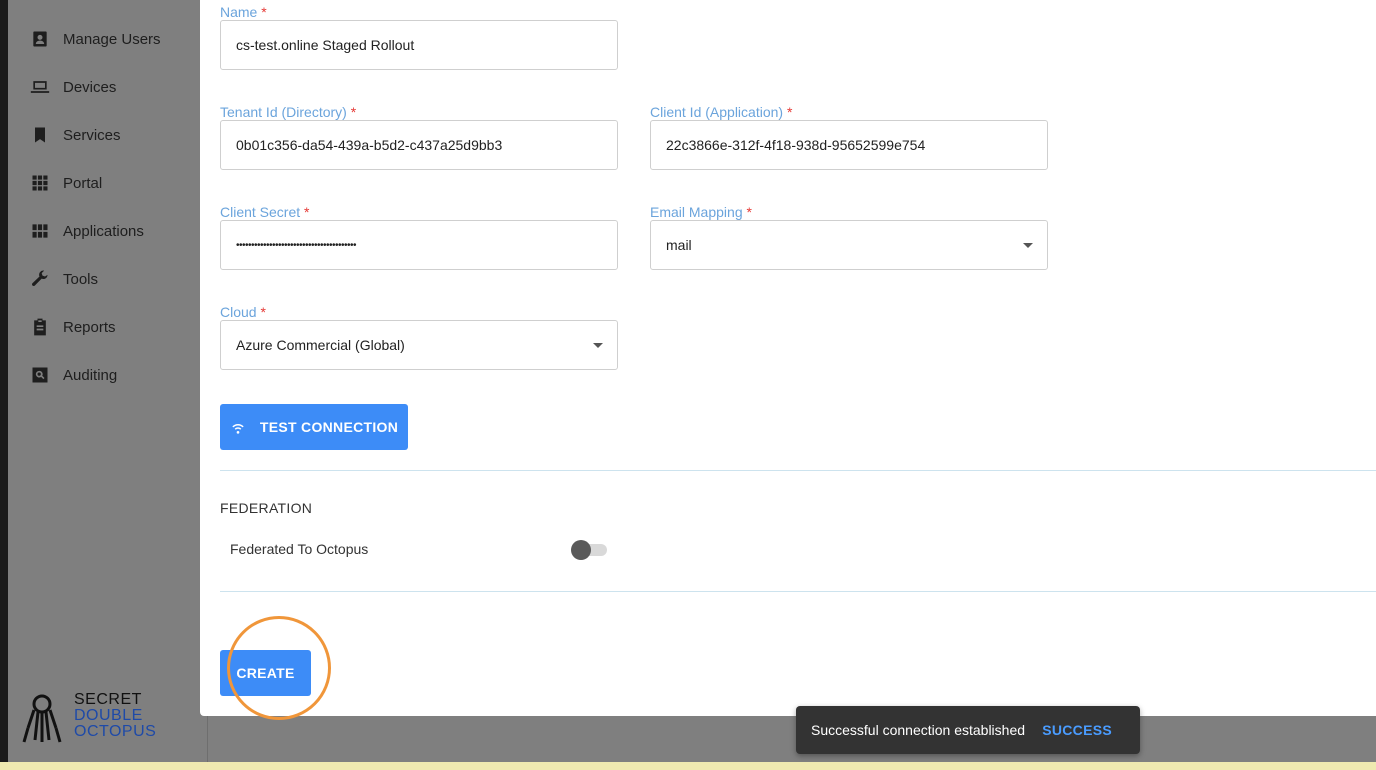 The height and width of the screenshot is (770, 1376). I want to click on sidebar-item-devices: Devices, so click(107, 87).